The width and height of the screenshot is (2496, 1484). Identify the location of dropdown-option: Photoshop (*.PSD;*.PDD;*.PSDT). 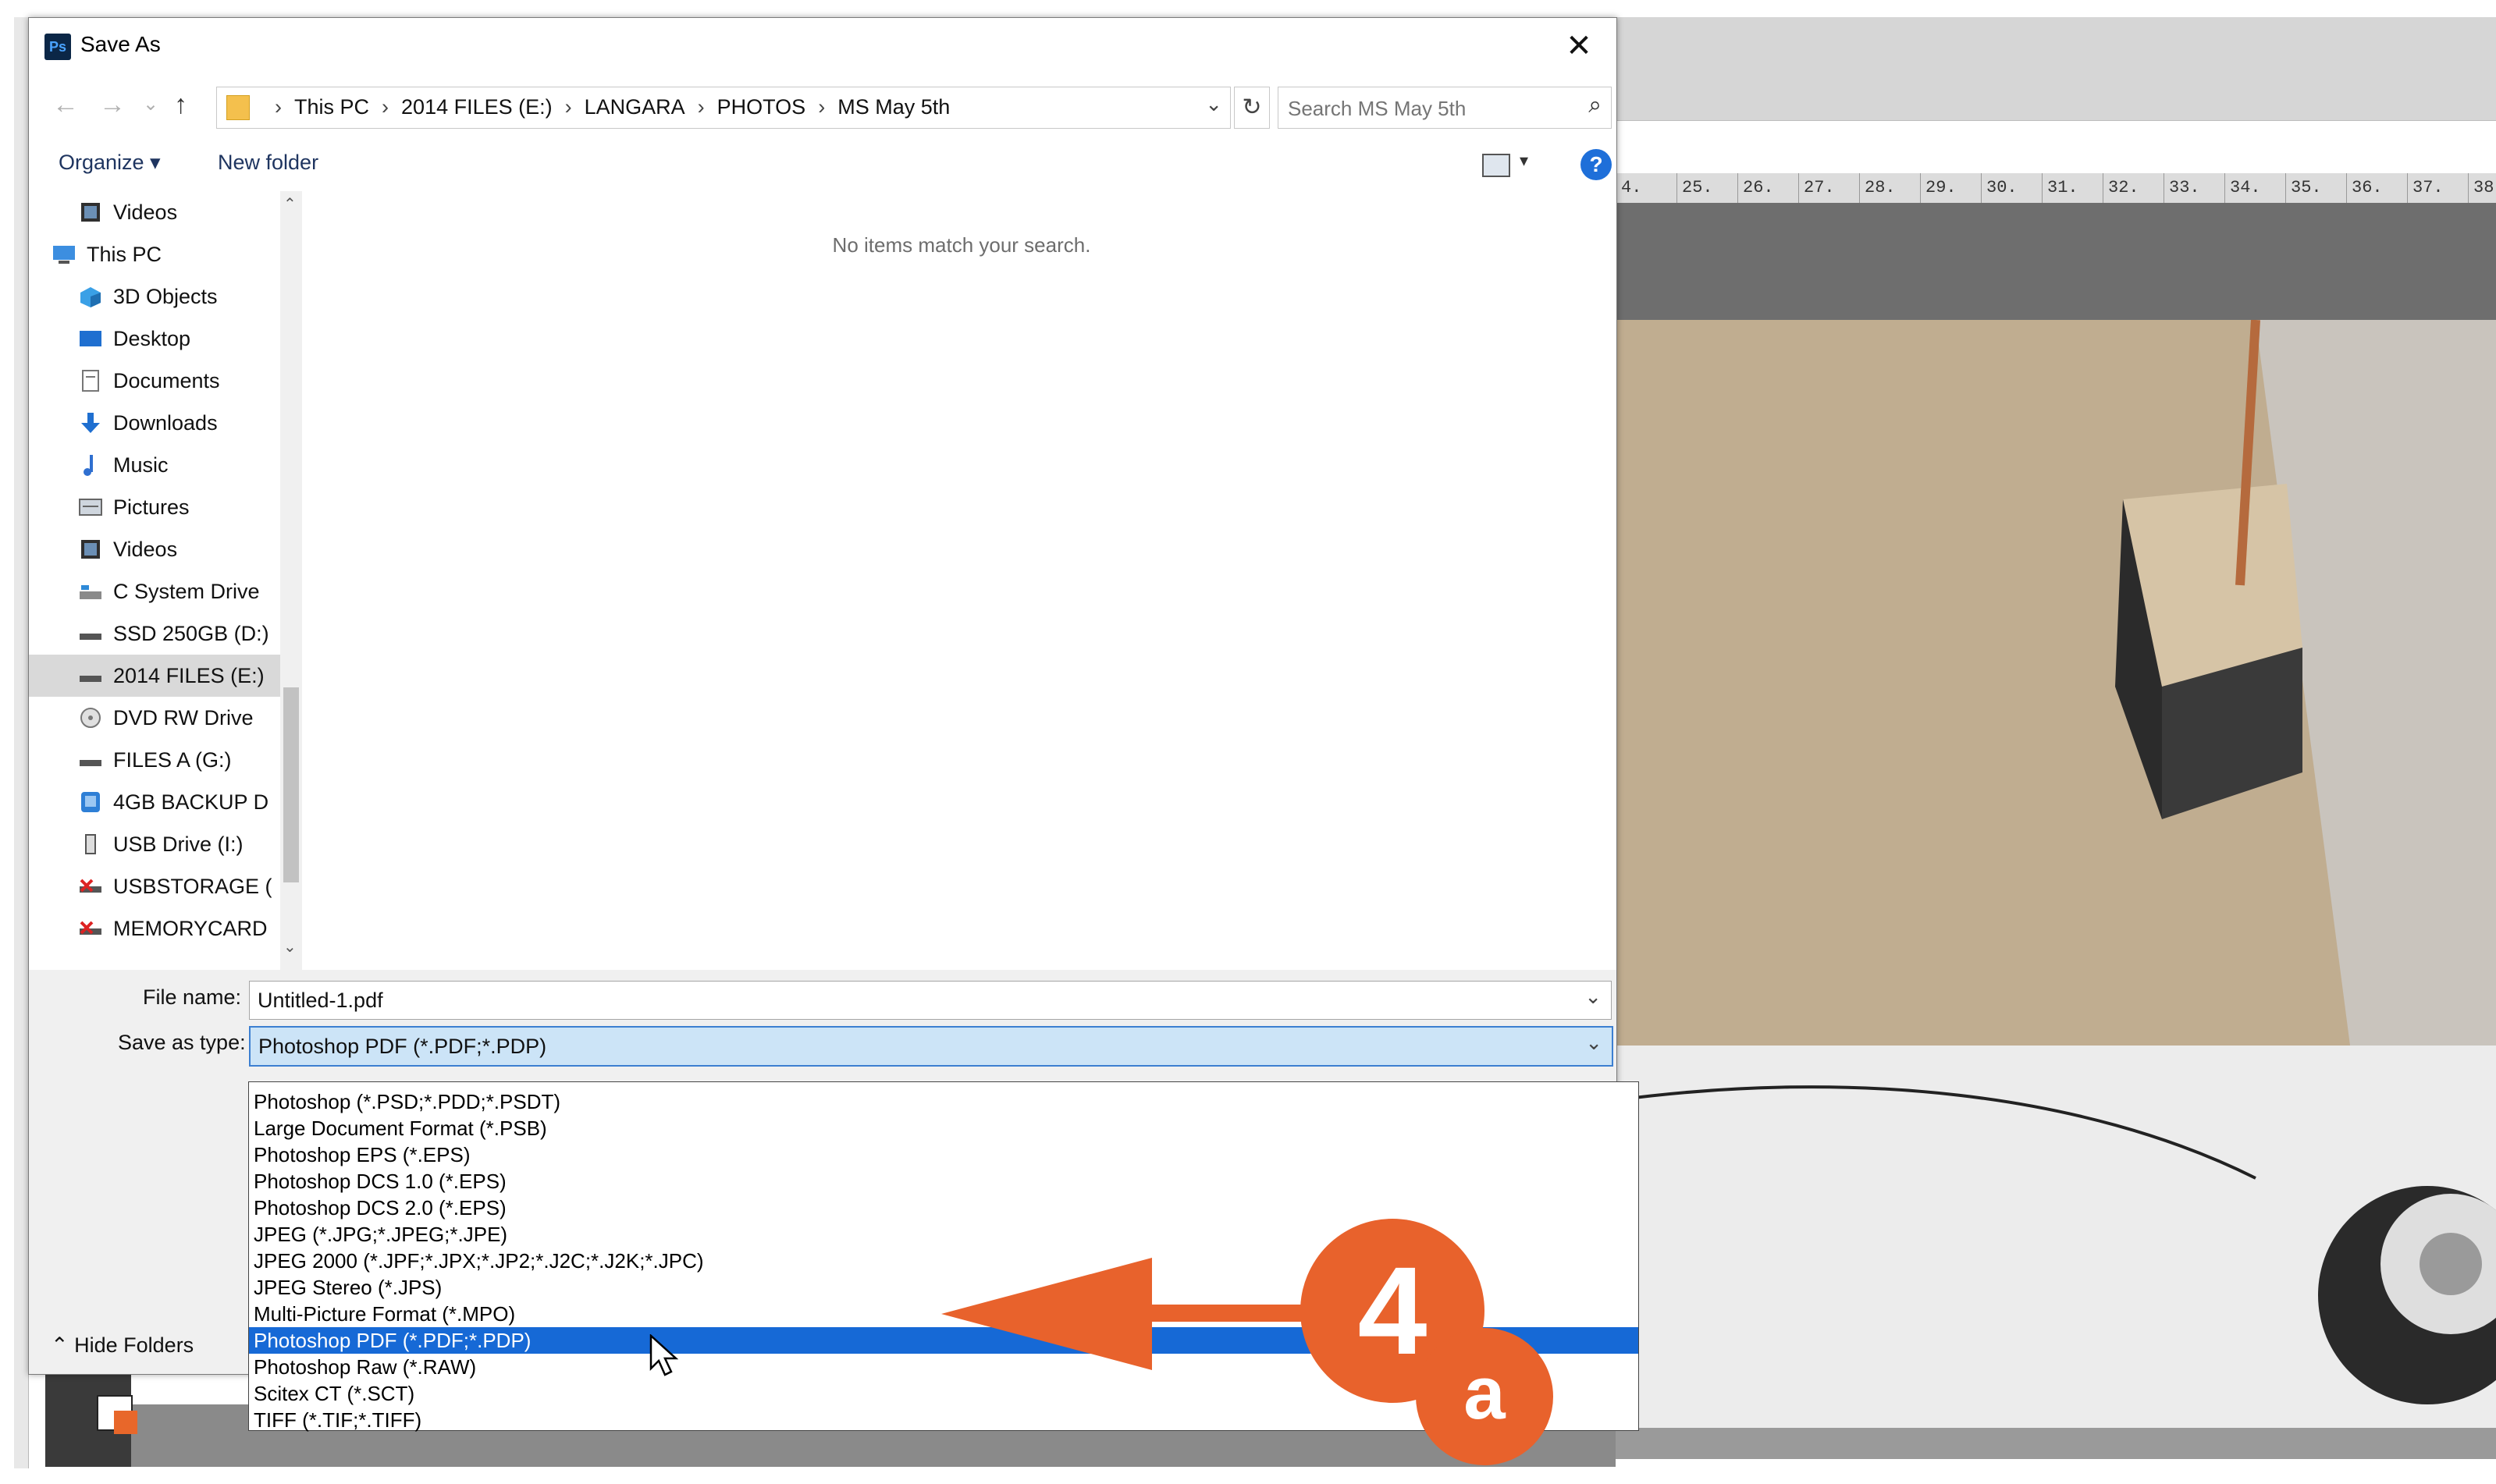
(943, 1101).